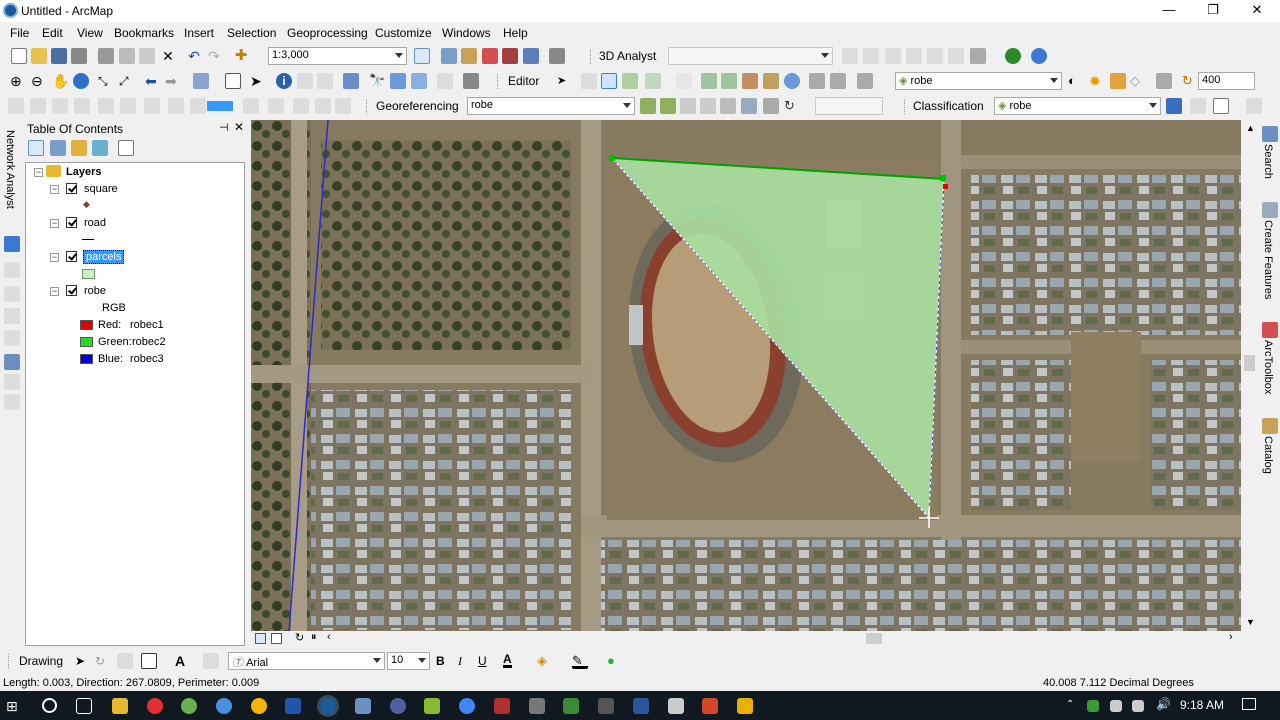 This screenshot has height=720, width=1280. Describe the element at coordinates (220, 106) in the screenshot. I see `network-color-swatch` at that location.